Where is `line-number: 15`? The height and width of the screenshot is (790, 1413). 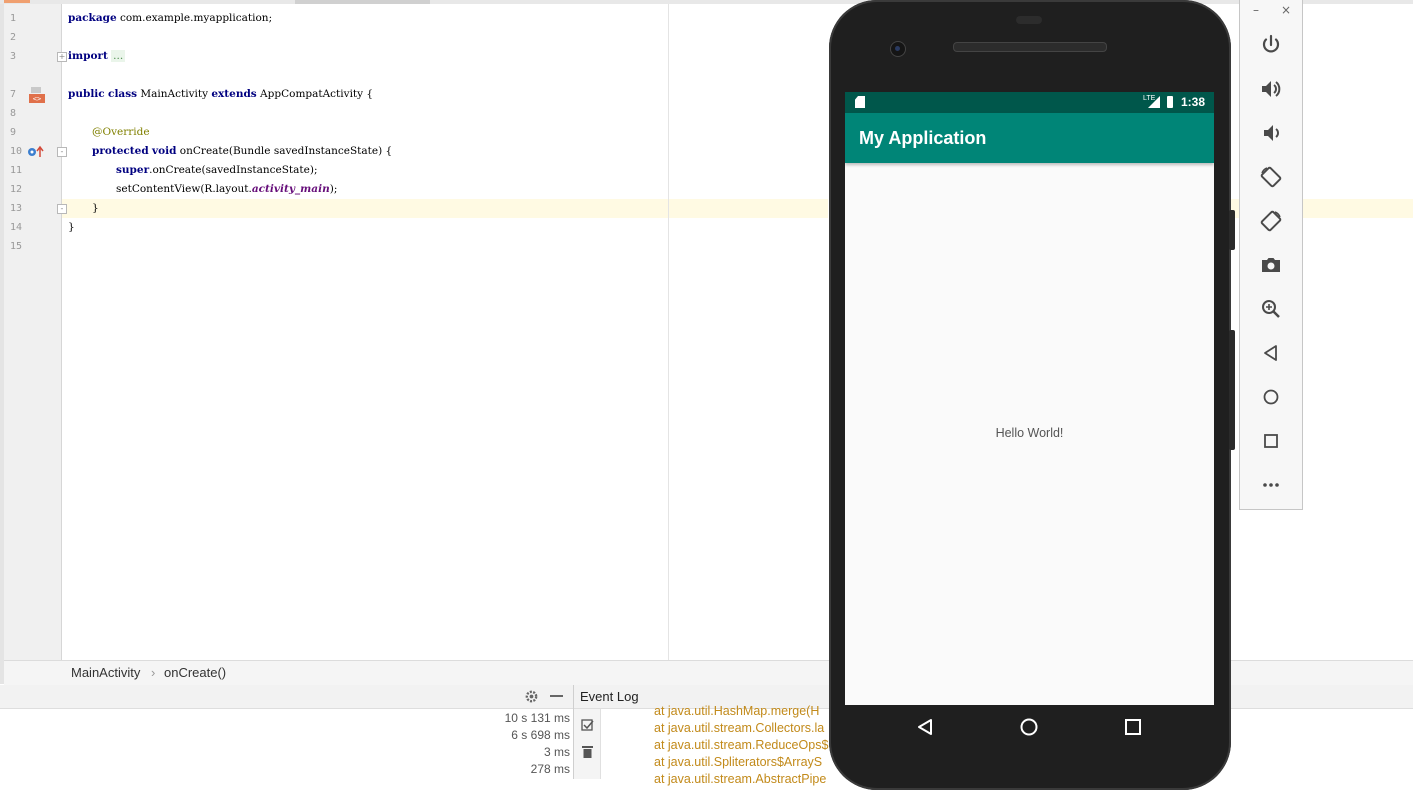
line-number: 15 is located at coordinates (16, 246).